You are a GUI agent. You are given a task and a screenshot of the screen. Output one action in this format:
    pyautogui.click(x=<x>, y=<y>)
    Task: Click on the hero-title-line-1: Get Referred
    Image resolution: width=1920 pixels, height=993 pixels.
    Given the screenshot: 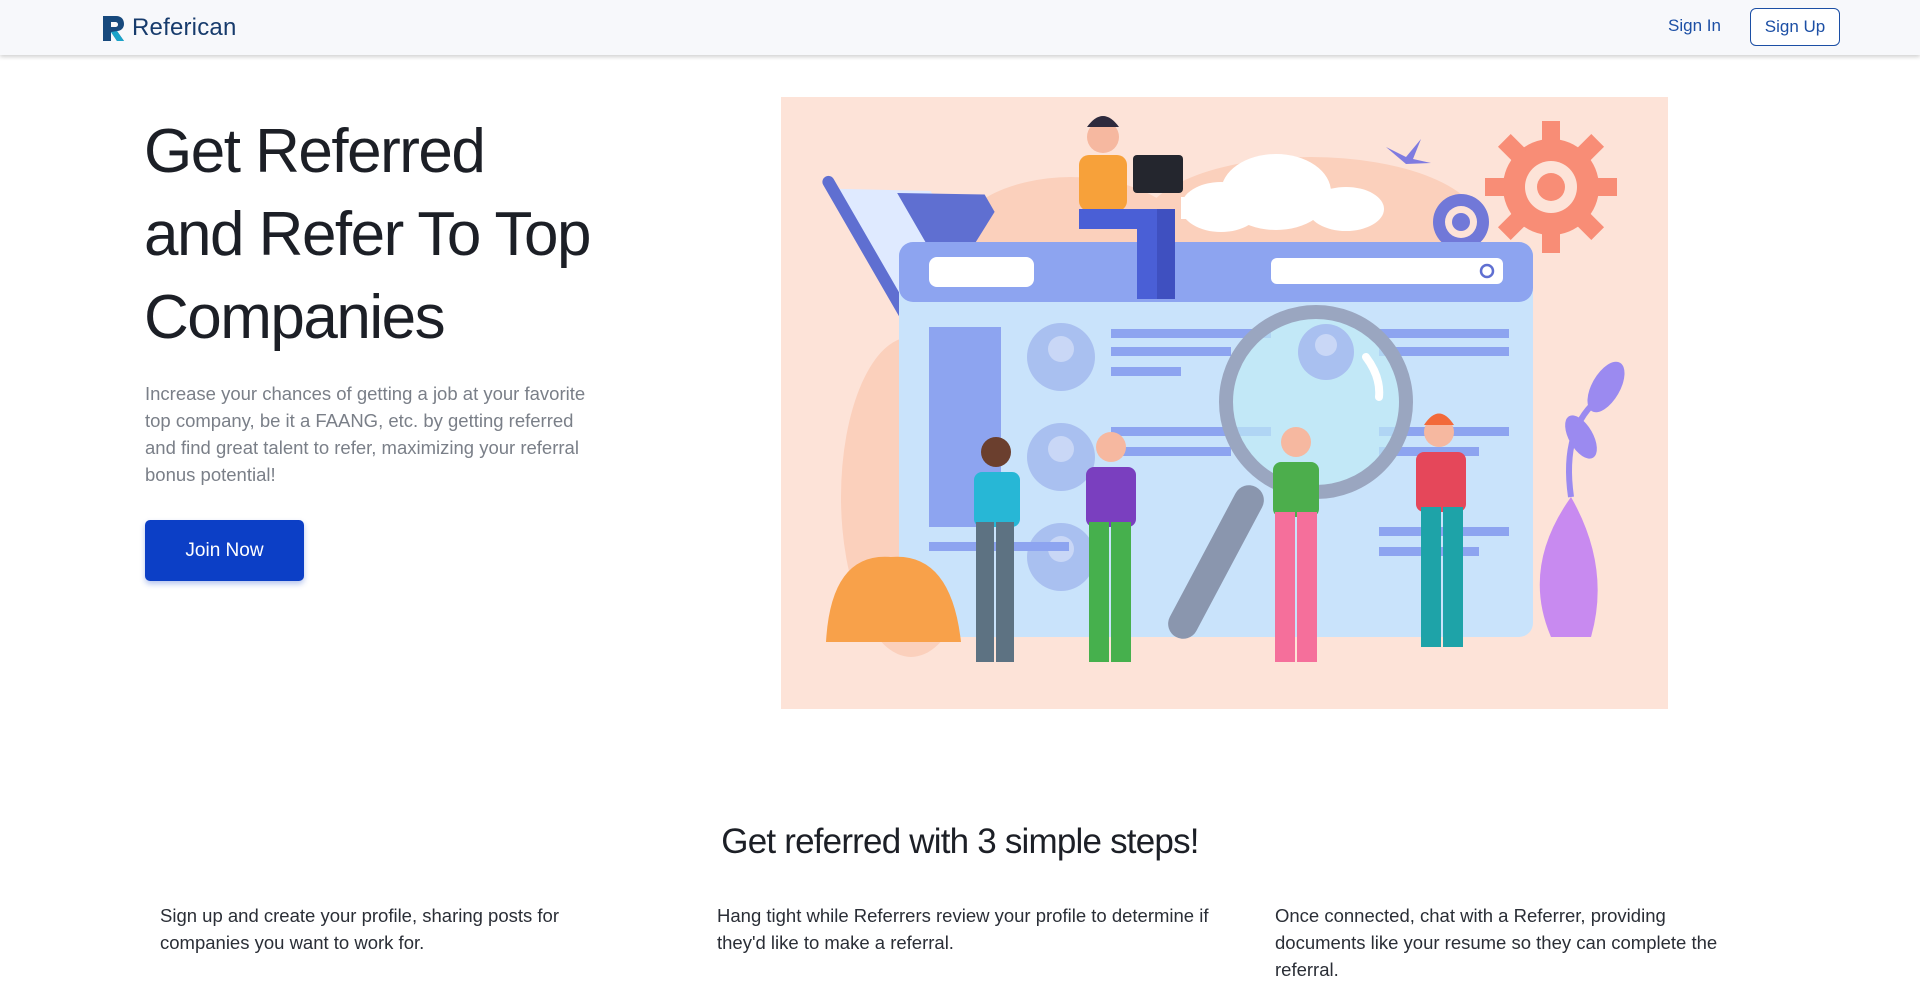 What is the action you would take?
    pyautogui.click(x=315, y=151)
    